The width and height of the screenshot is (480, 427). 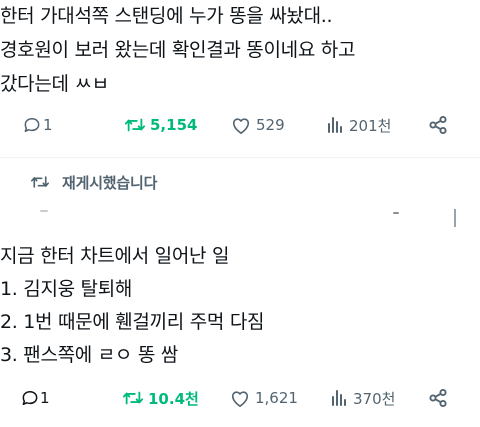 What do you see at coordinates (110, 182) in the screenshot?
I see `retweet-note-label: 재게시했습니다` at bounding box center [110, 182].